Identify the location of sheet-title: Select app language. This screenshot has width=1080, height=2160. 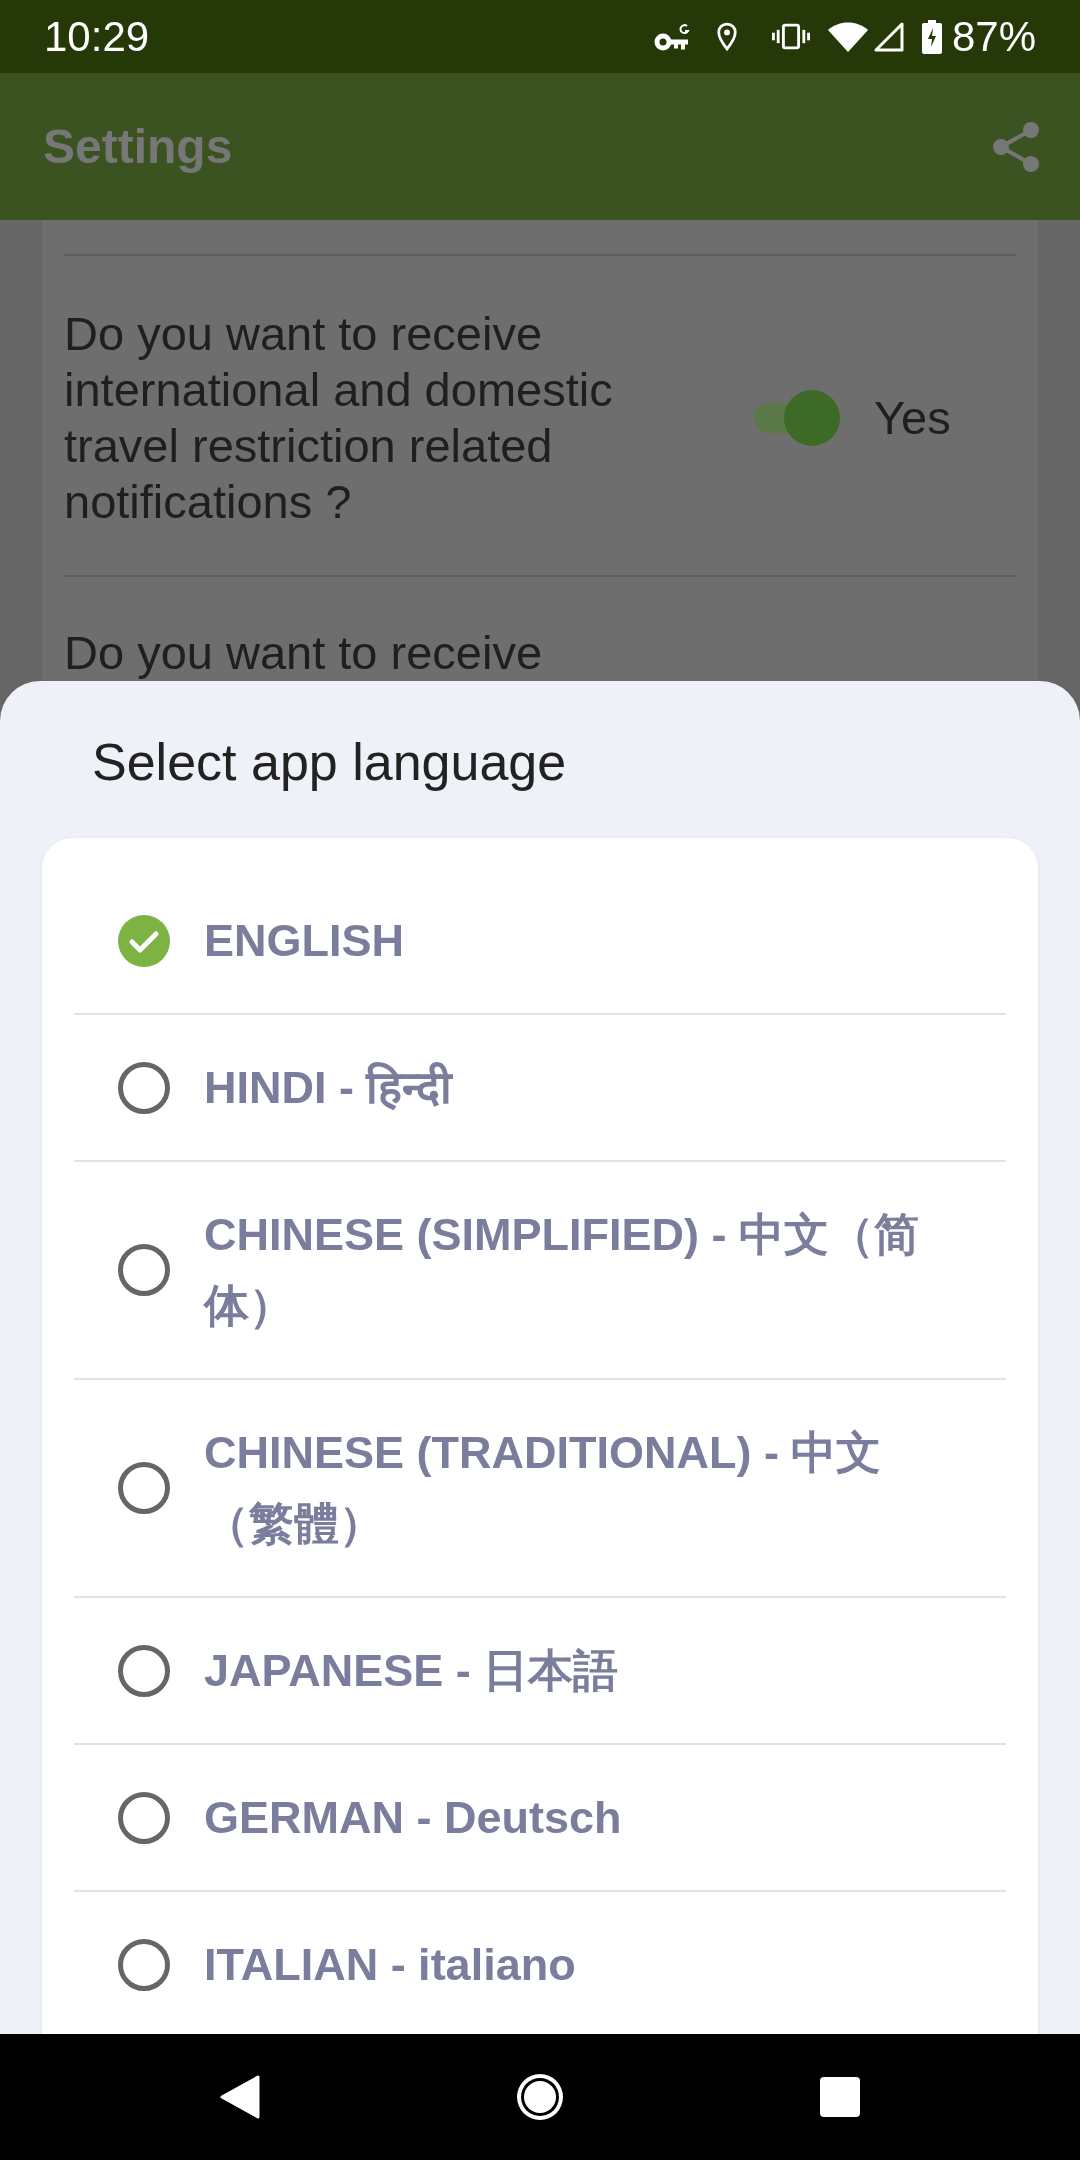
(329, 762).